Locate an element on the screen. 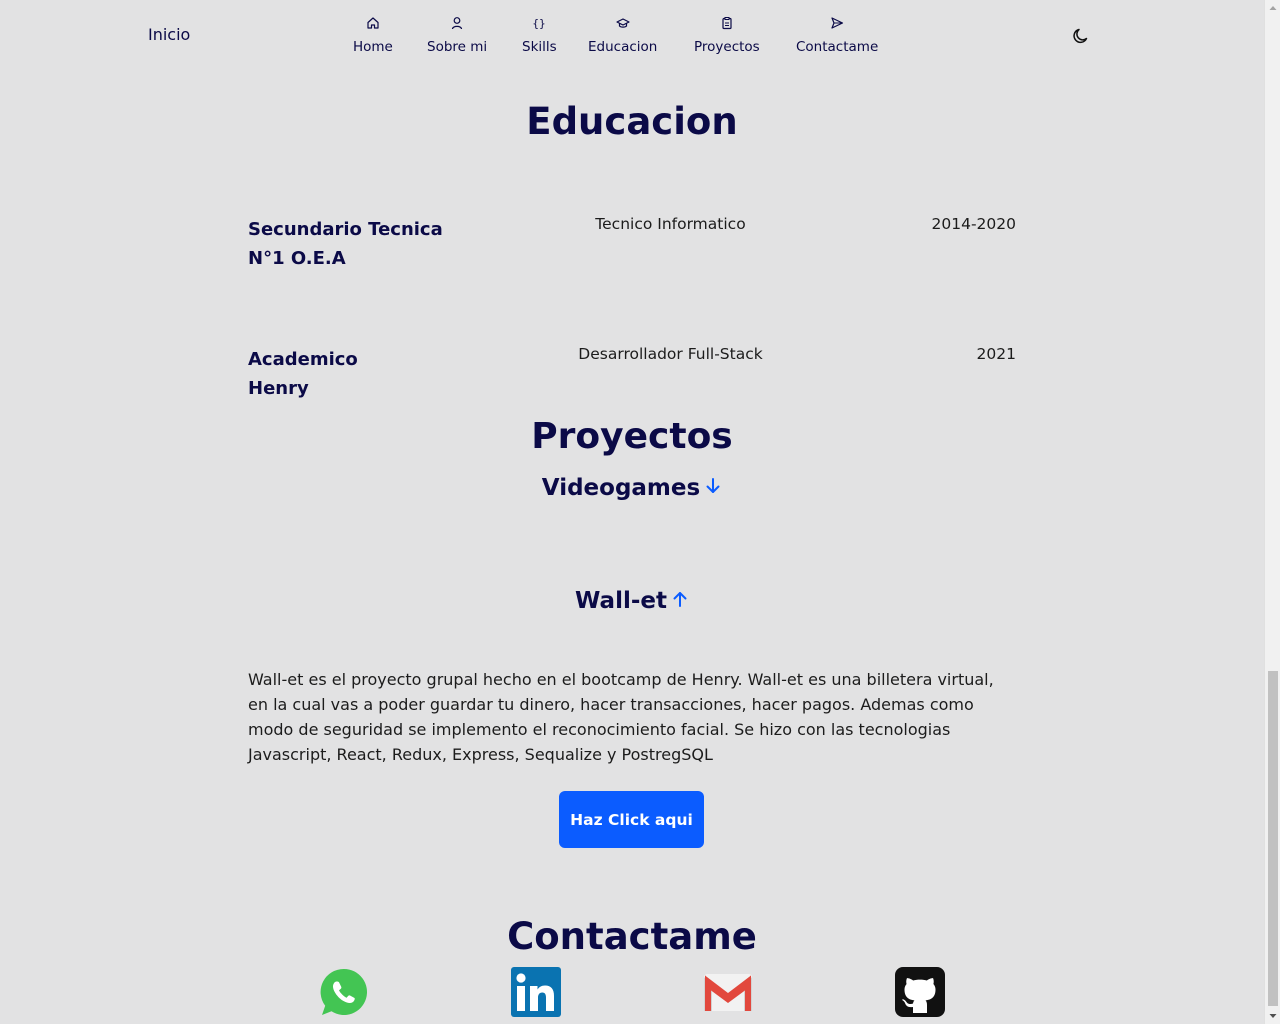 This screenshot has width=1280, height=1024. project-name: Videogames is located at coordinates (621, 488).